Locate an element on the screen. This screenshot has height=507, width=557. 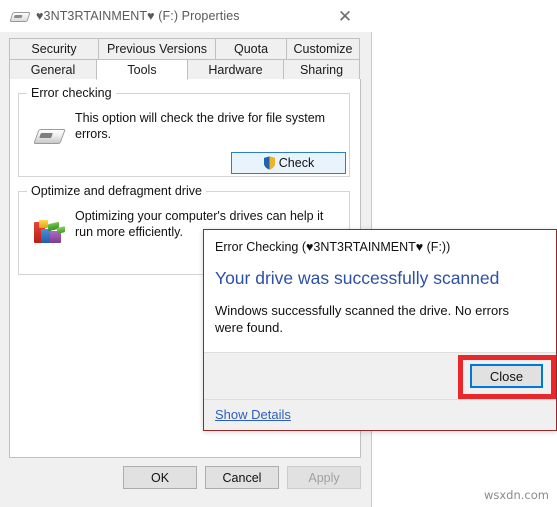
cancel-button: Cancel is located at coordinates (242, 477).